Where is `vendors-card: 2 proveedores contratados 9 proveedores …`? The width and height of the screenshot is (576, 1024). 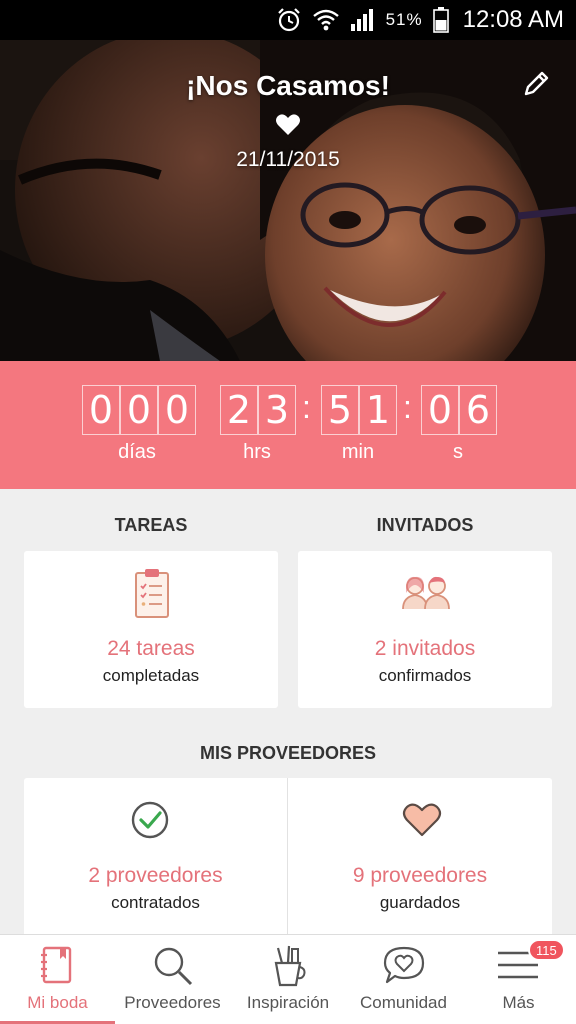
vendors-card: 2 proveedores contratados 9 proveedores … is located at coordinates (288, 858).